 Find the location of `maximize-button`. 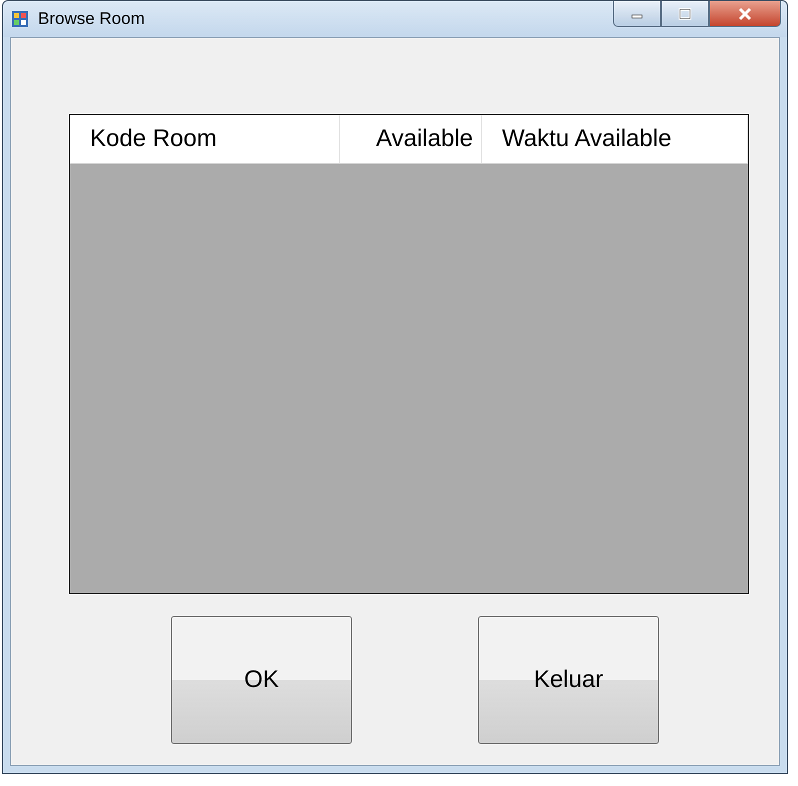

maximize-button is located at coordinates (685, 14).